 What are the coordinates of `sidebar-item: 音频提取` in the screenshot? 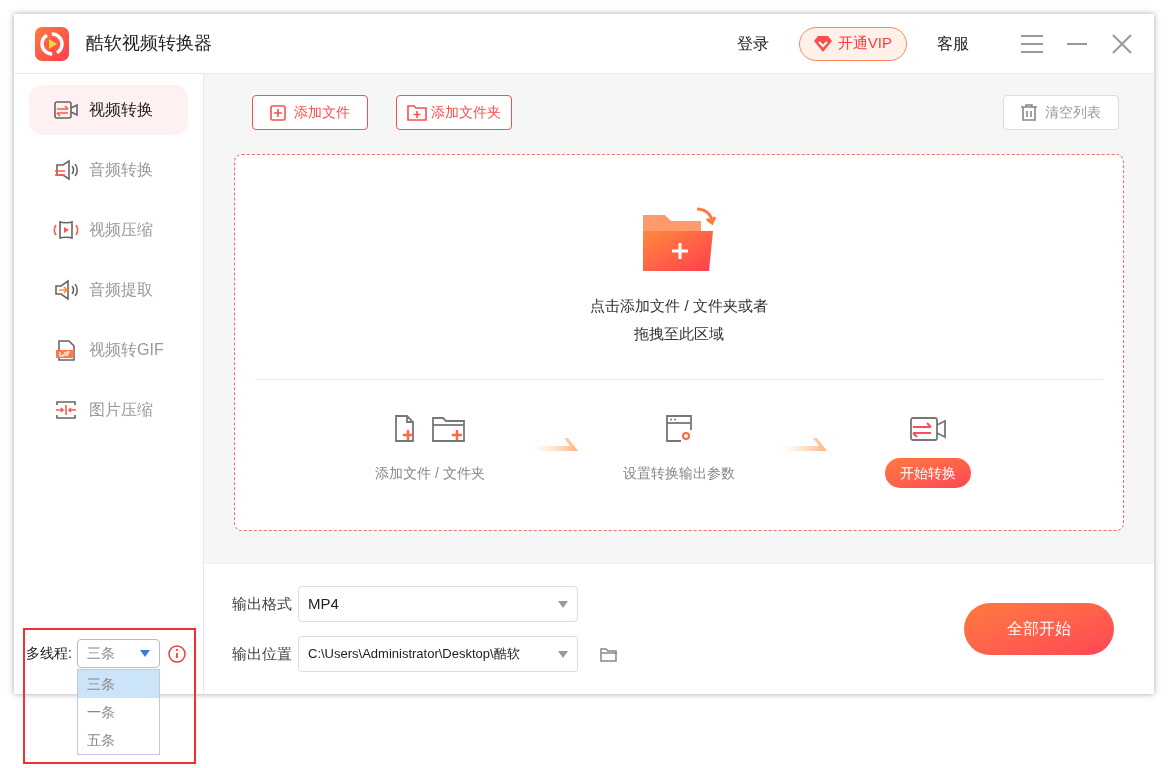 It's located at (108, 290).